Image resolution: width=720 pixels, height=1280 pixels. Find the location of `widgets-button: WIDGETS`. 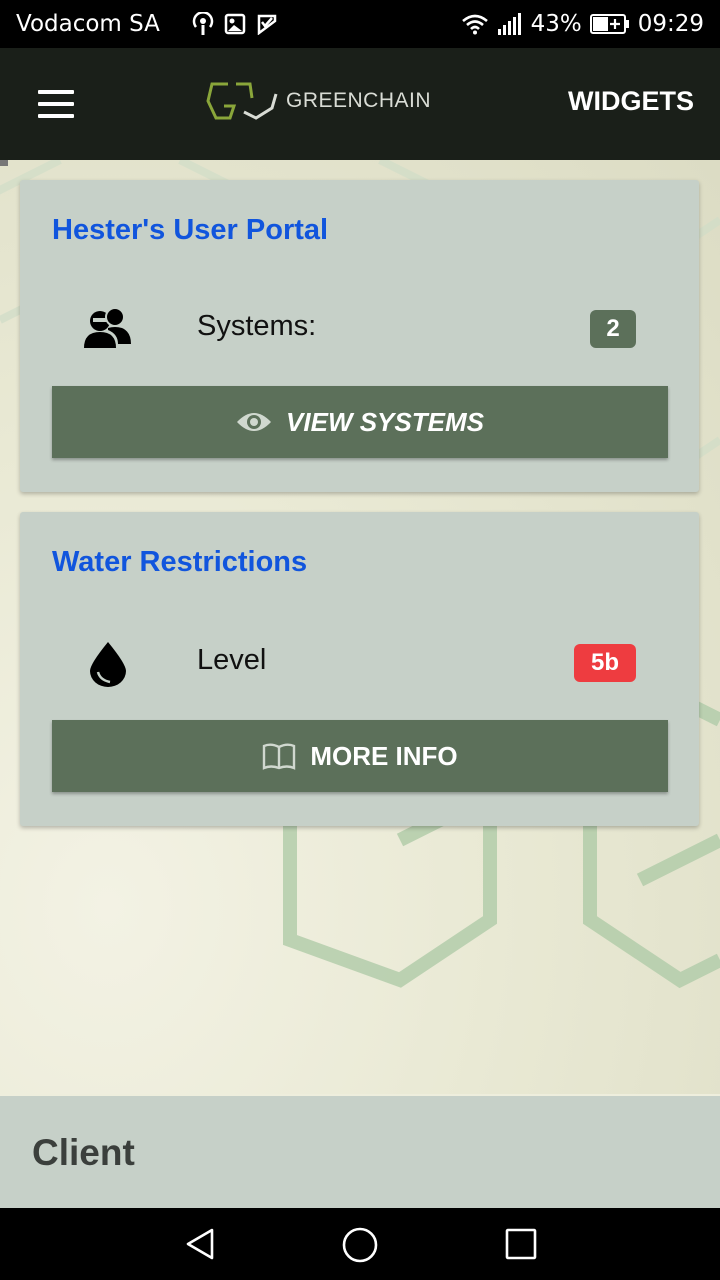

widgets-button: WIDGETS is located at coordinates (631, 101).